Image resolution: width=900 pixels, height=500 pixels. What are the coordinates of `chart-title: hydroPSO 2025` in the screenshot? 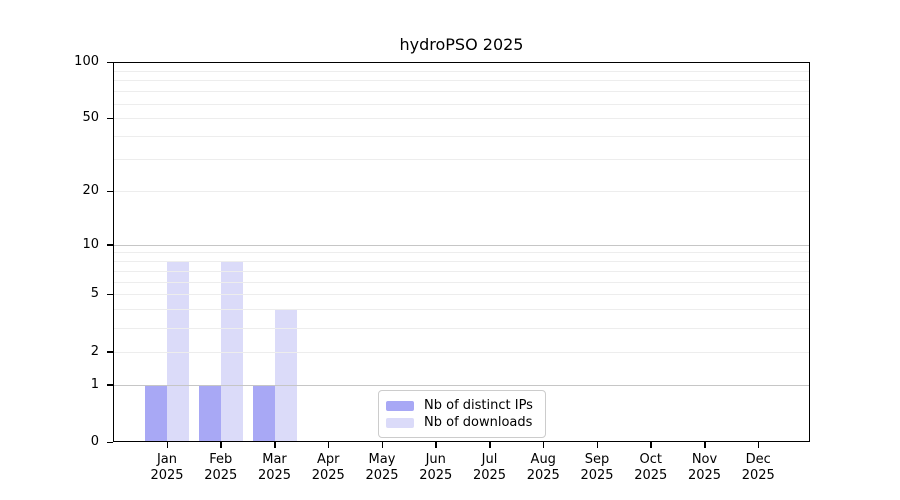 It's located at (461, 44).